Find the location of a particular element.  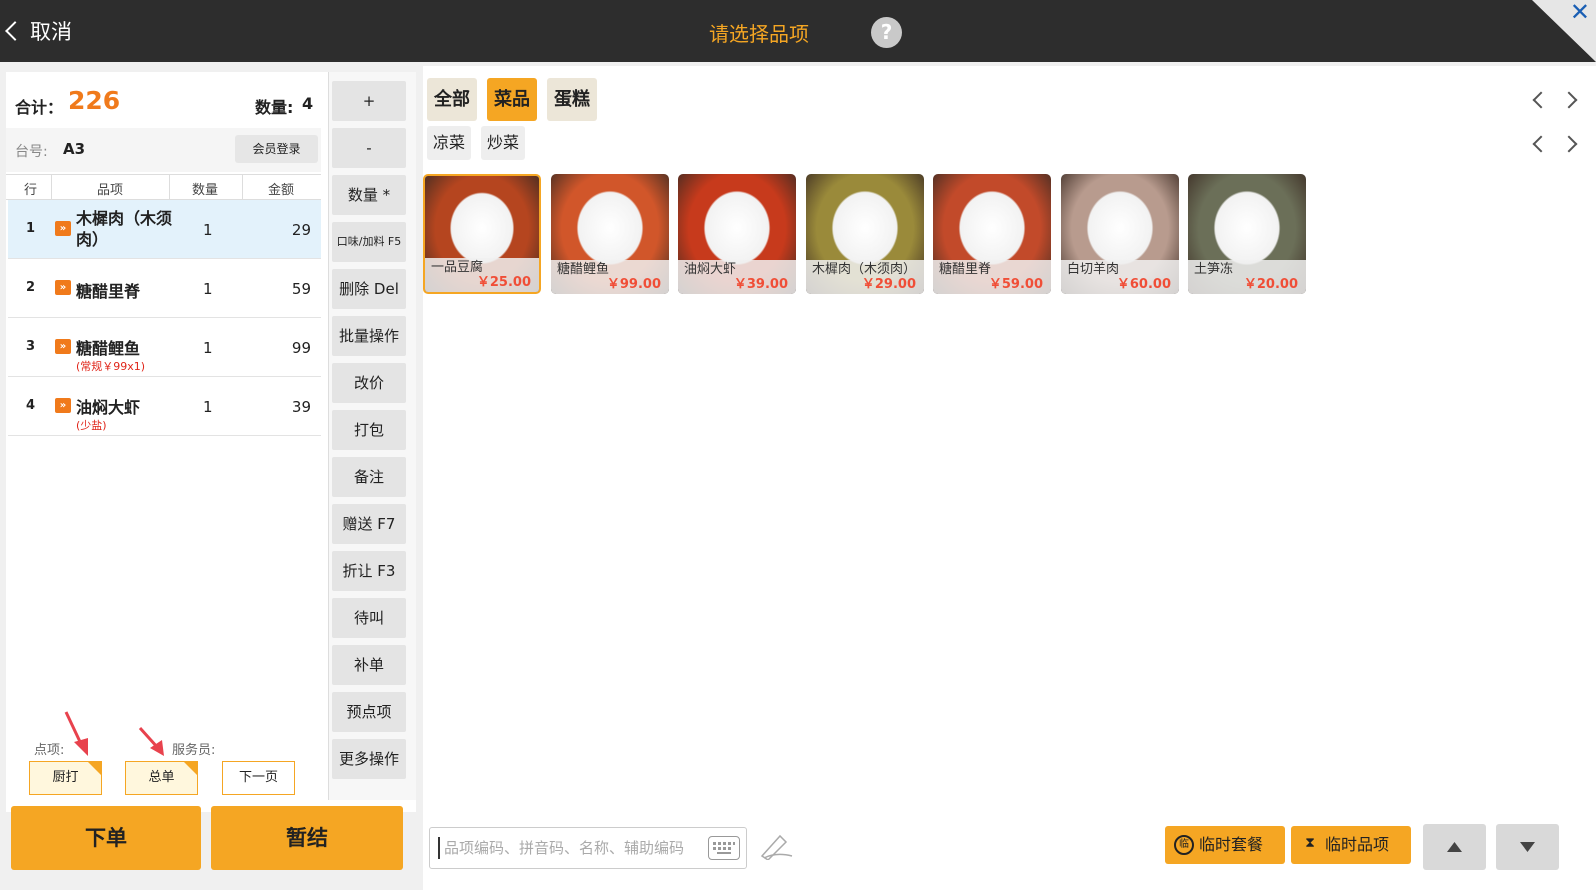

dish-card: 油焖大虾 ￥39.00 is located at coordinates (737, 234).